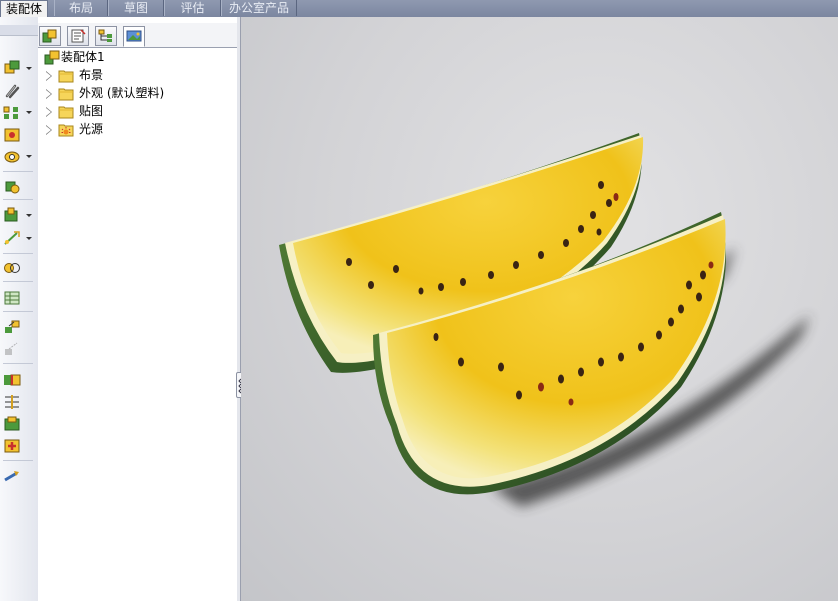 The image size is (838, 601). Describe the element at coordinates (12, 268) in the screenshot. I see `new-motion-study-icon` at that location.